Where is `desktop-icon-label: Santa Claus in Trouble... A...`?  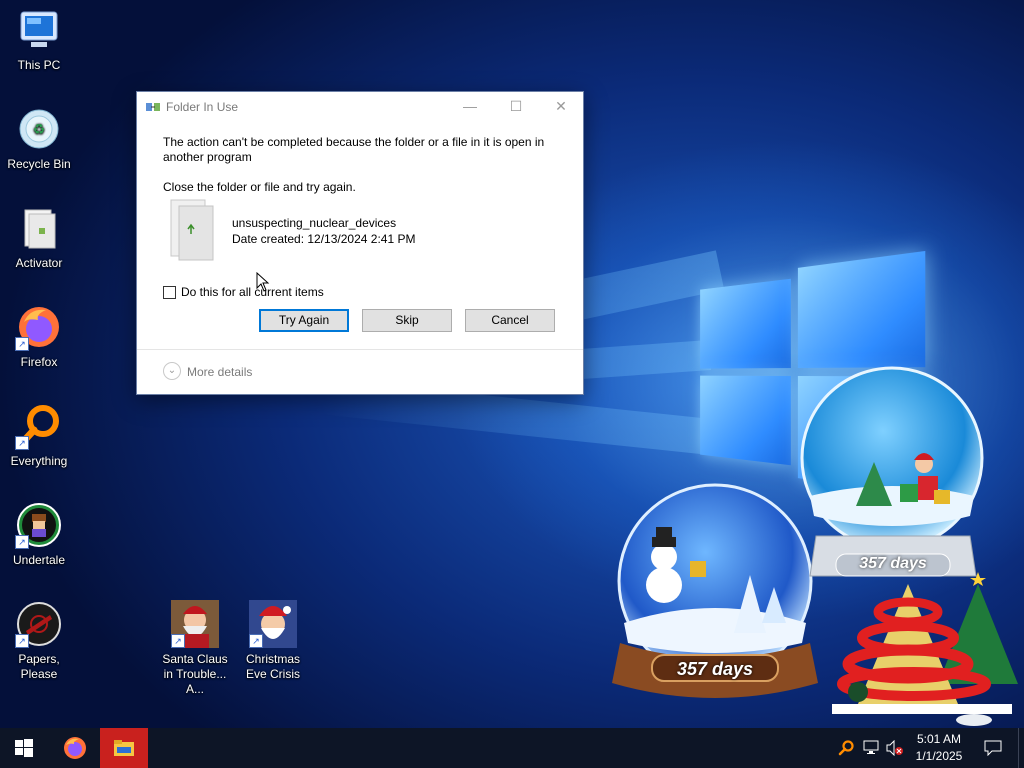 desktop-icon-label: Santa Claus in Trouble... A... is located at coordinates (195, 674).